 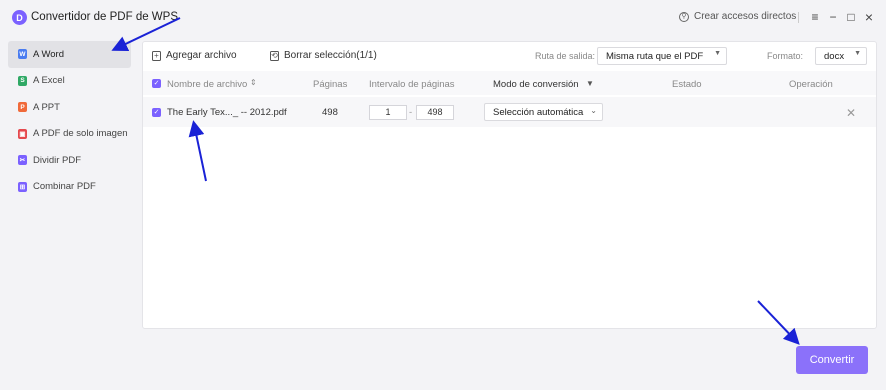 I want to click on app-title: Convertidor de PDF de WPS, so click(x=105, y=17).